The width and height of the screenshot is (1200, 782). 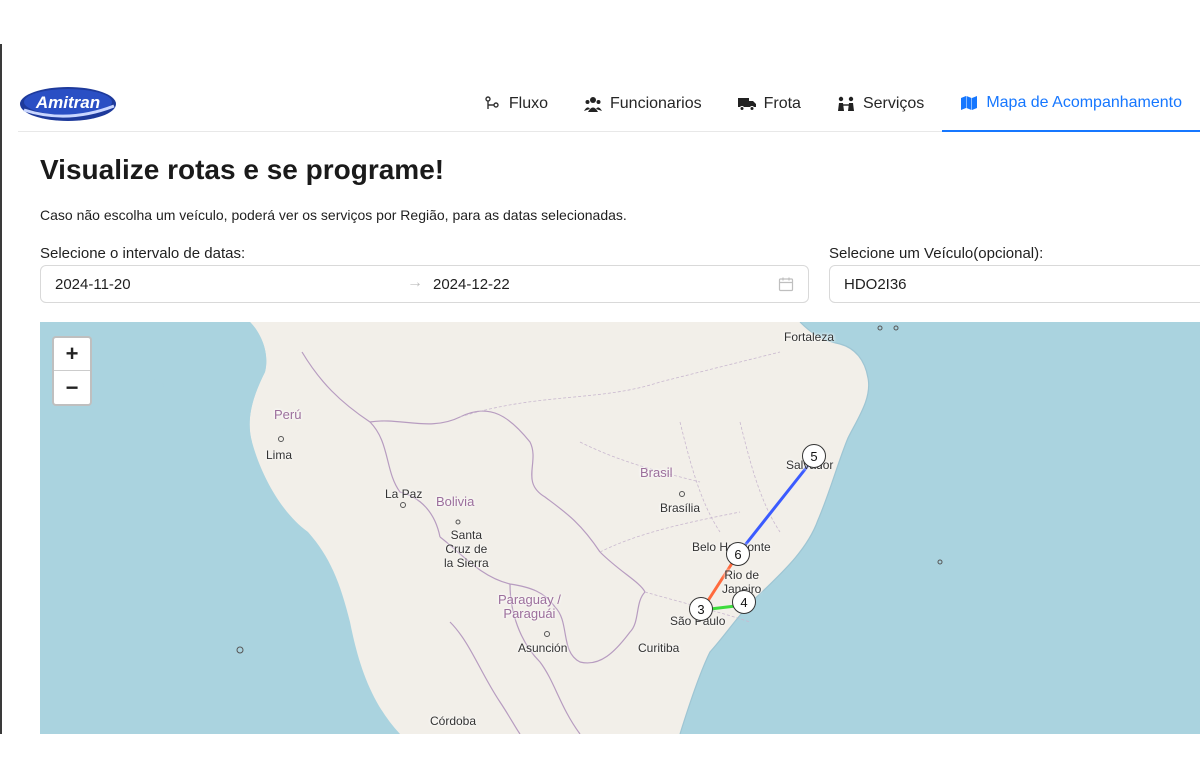 I want to click on vehicle-selected-value: HDO2I36, so click(x=875, y=284).